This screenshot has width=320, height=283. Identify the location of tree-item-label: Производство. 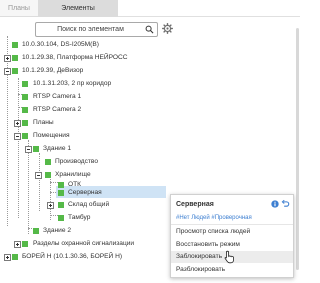
(76, 161).